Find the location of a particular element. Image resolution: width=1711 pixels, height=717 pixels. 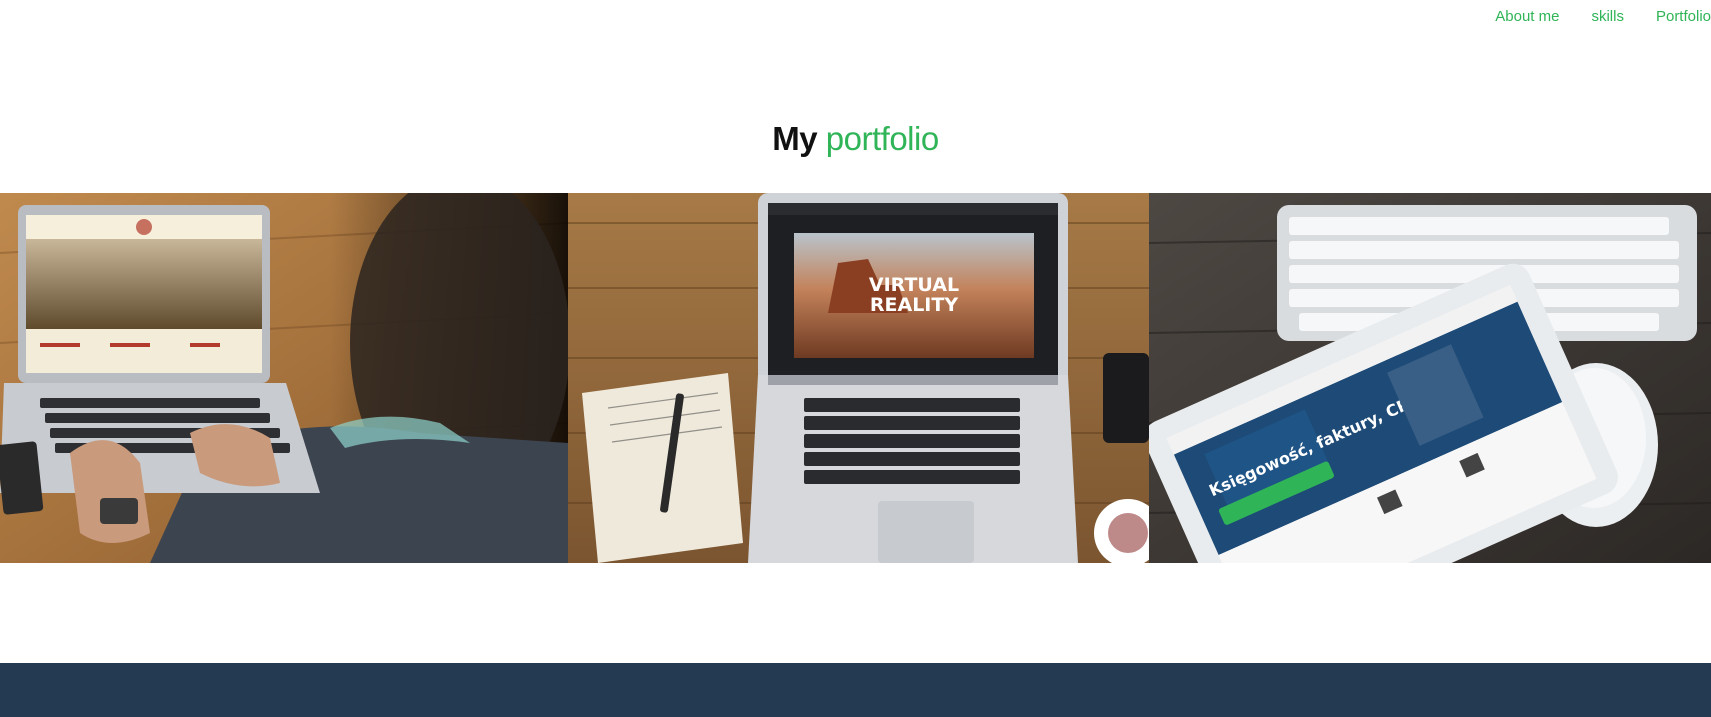

section-title-portfolio: portfolio is located at coordinates (882, 138).